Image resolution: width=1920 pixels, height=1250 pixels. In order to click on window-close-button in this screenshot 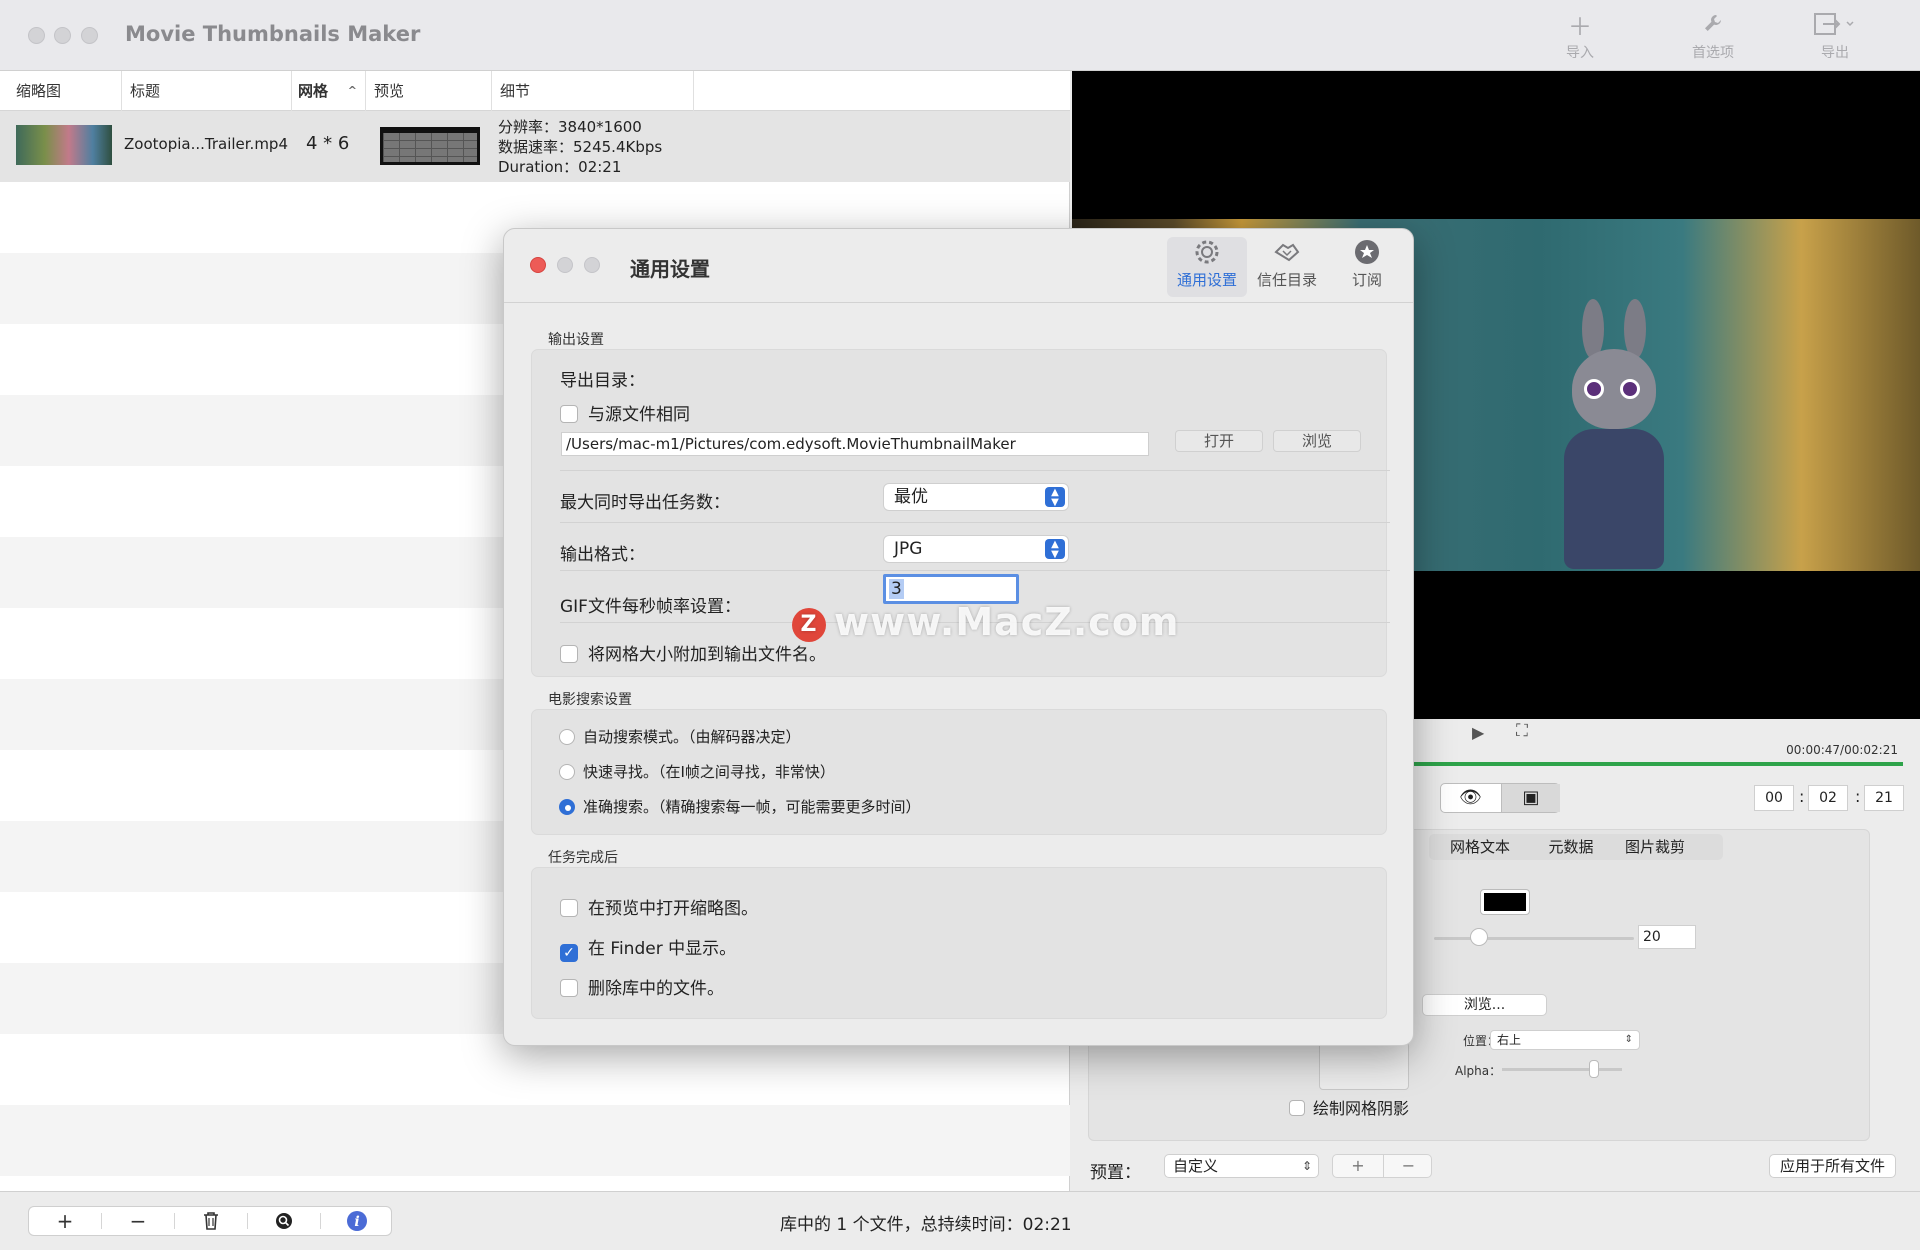, I will do `click(36, 35)`.